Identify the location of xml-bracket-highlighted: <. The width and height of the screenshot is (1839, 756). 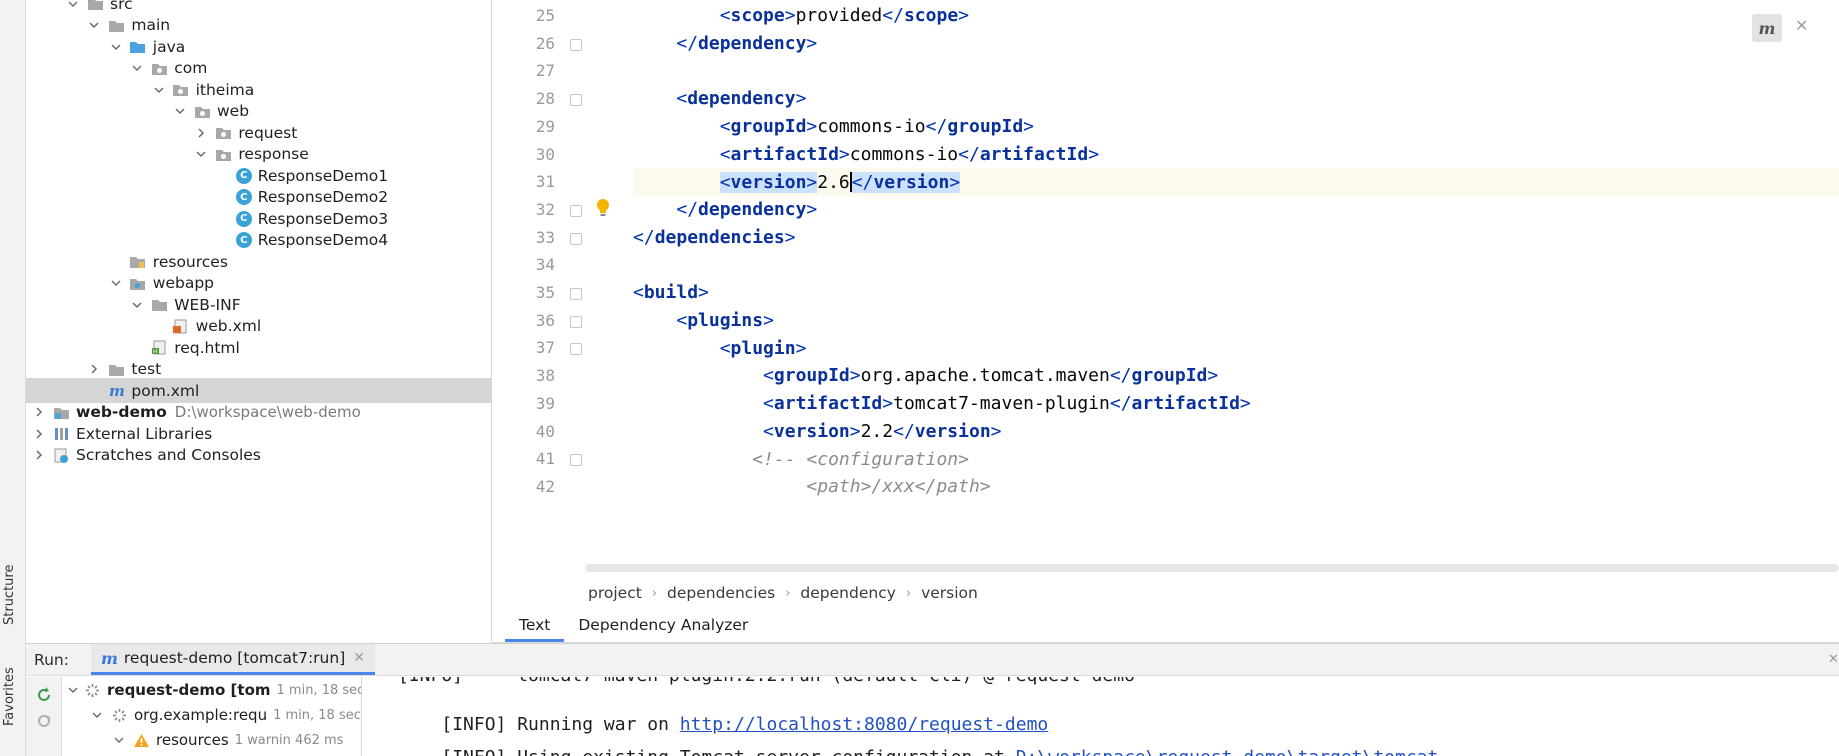
(725, 182).